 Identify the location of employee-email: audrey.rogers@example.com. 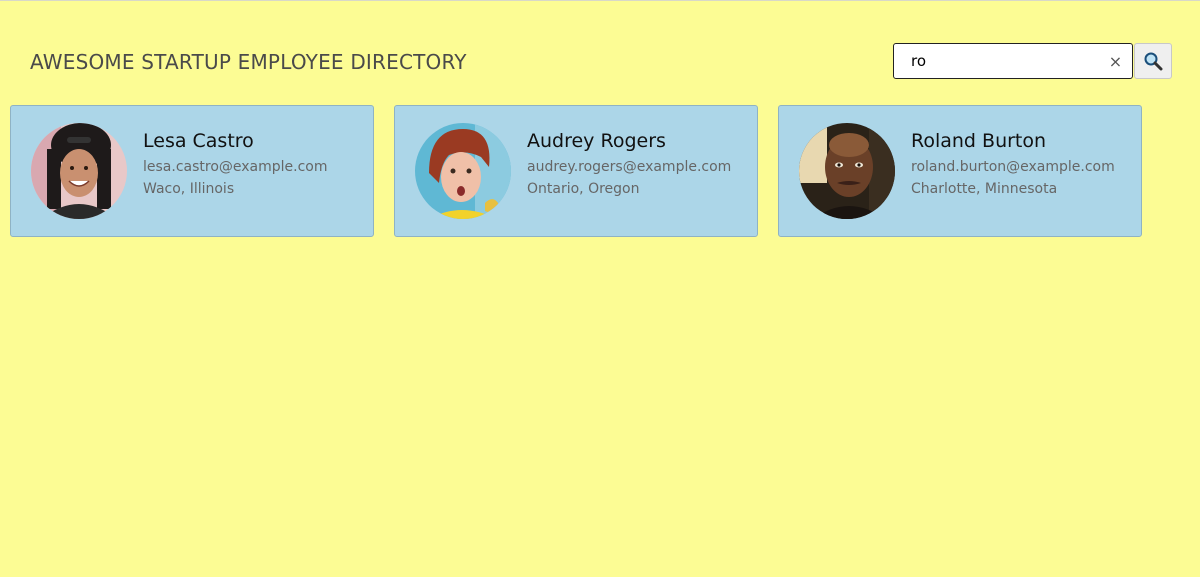
(629, 166).